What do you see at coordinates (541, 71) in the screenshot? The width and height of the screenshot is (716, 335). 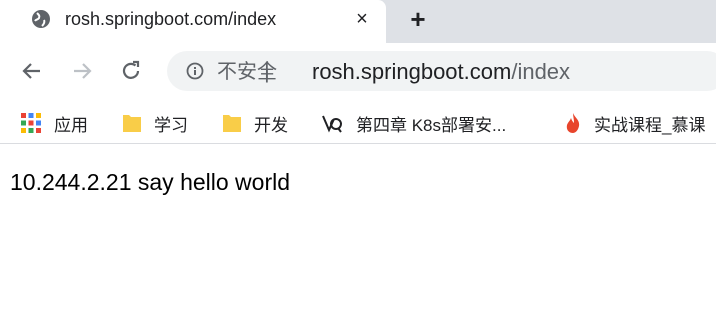 I see `url-path: /index` at bounding box center [541, 71].